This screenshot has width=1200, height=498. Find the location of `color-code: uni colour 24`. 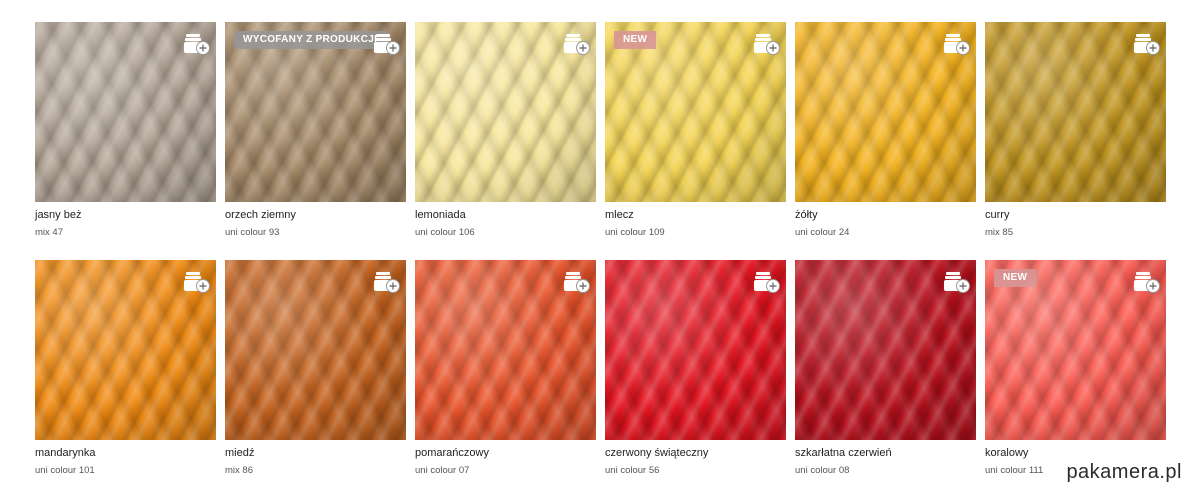

color-code: uni colour 24 is located at coordinates (822, 232).